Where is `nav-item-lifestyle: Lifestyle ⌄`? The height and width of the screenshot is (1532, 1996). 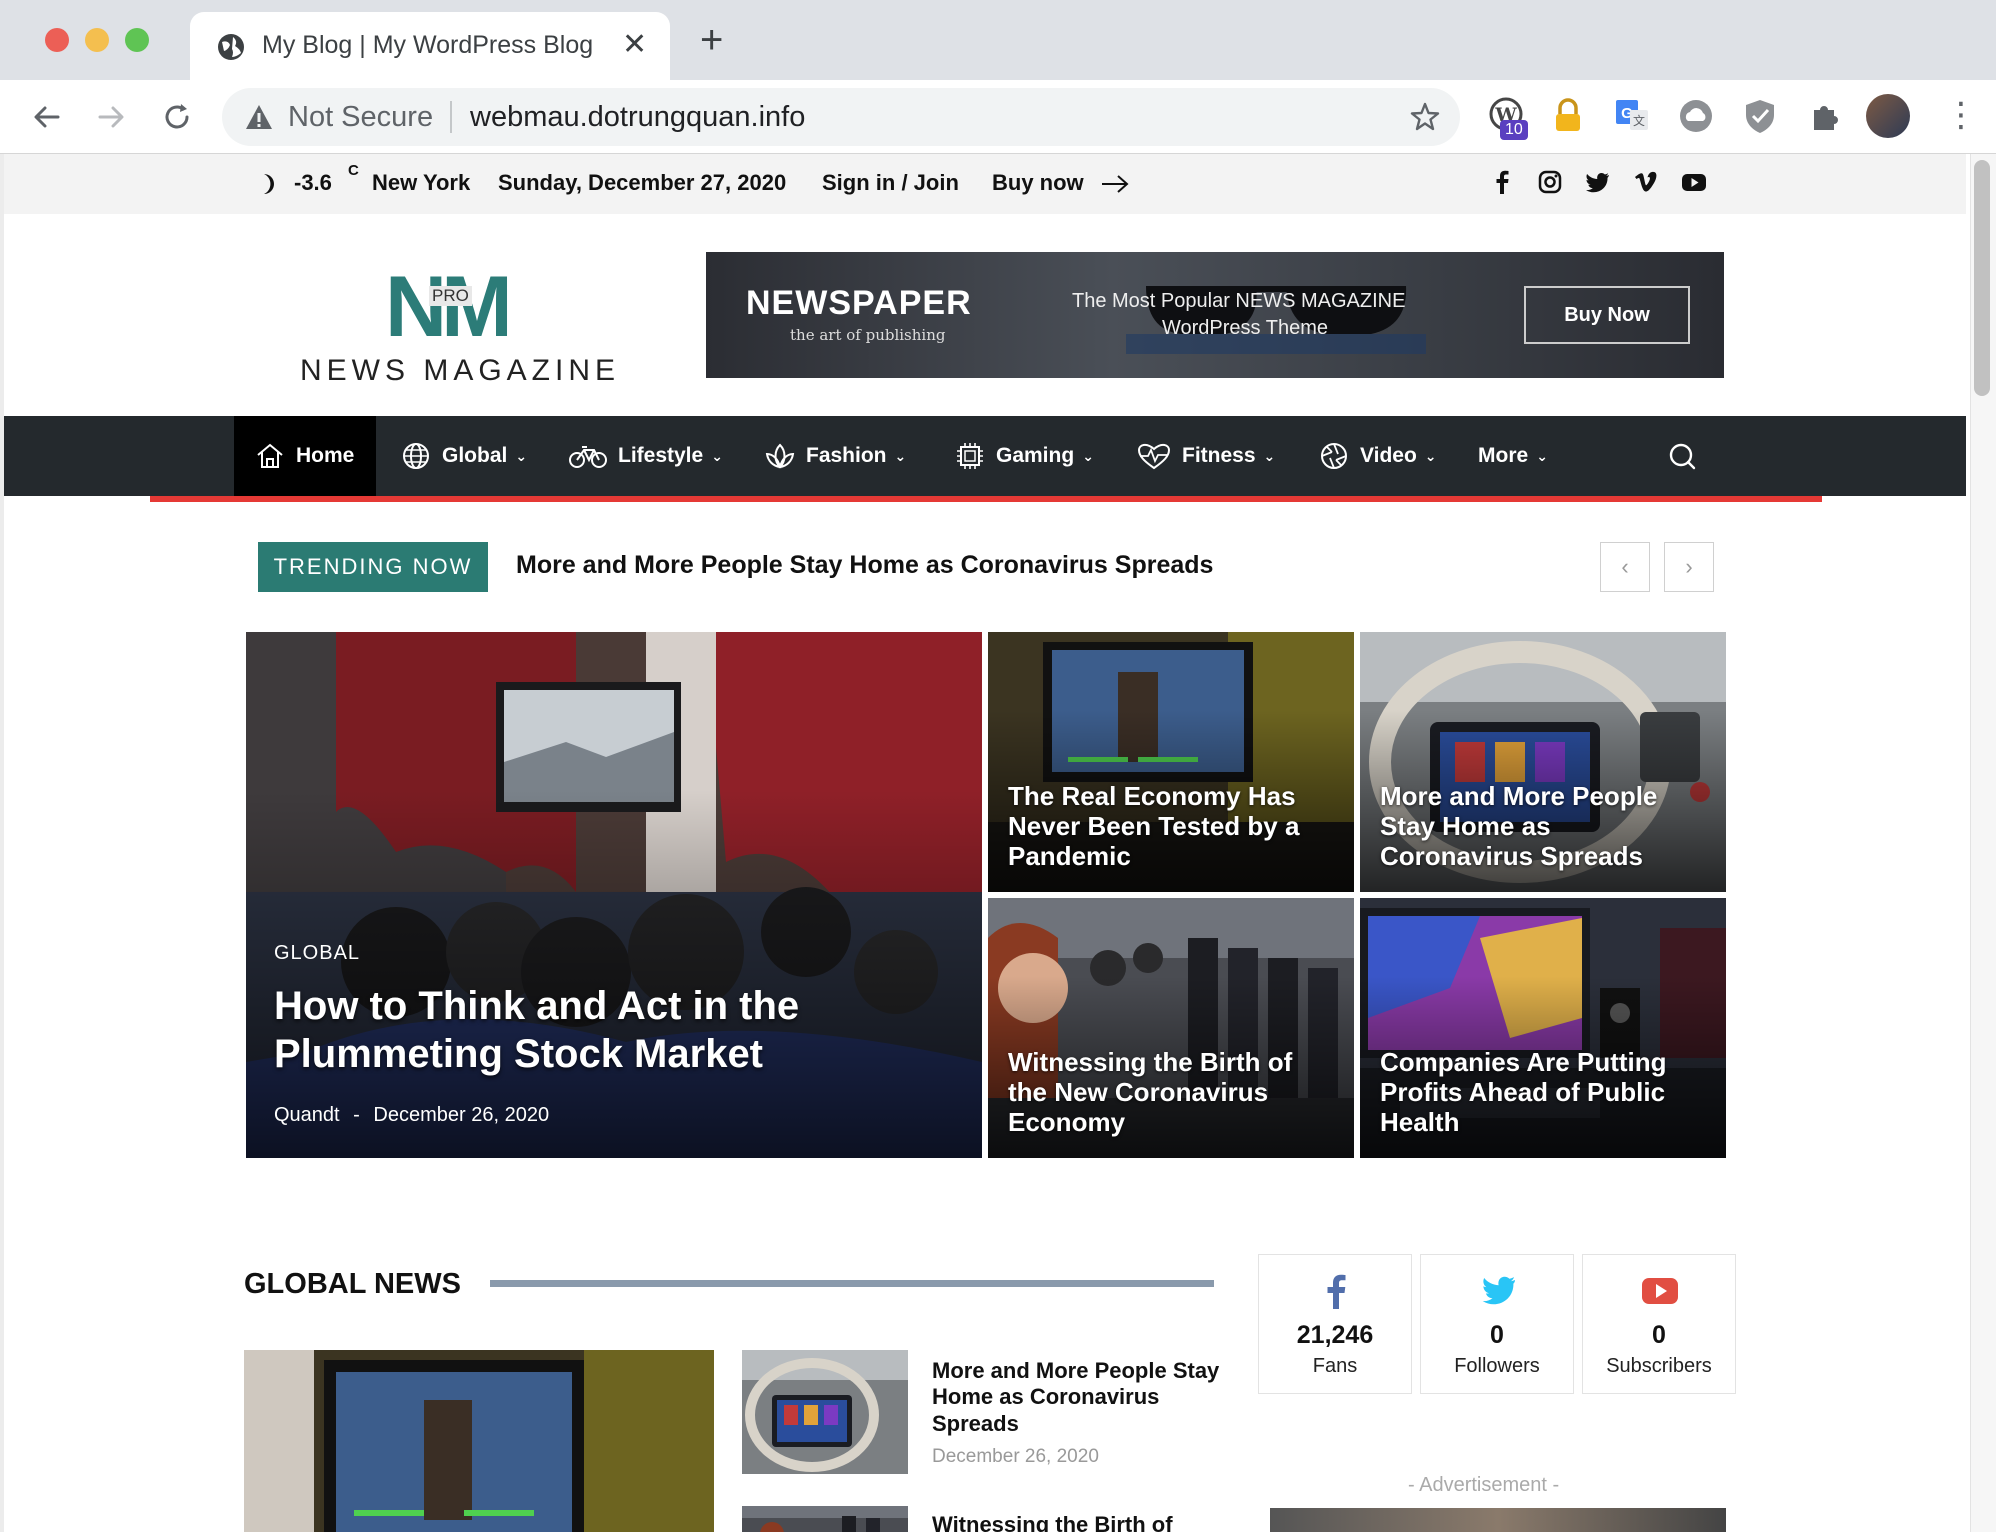 nav-item-lifestyle: Lifestyle ⌄ is located at coordinates (645, 456).